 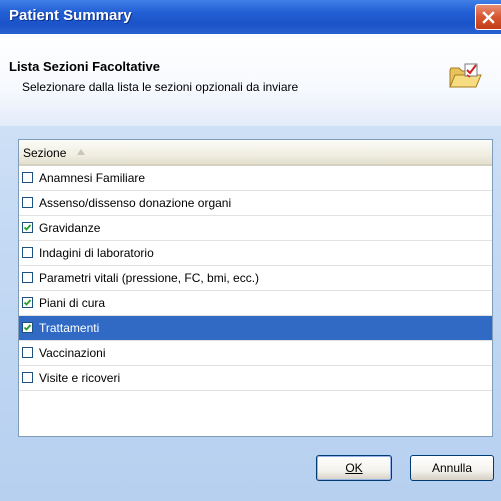 I want to click on list-item: Assenso/dissenso donazione organi, so click(x=255, y=203).